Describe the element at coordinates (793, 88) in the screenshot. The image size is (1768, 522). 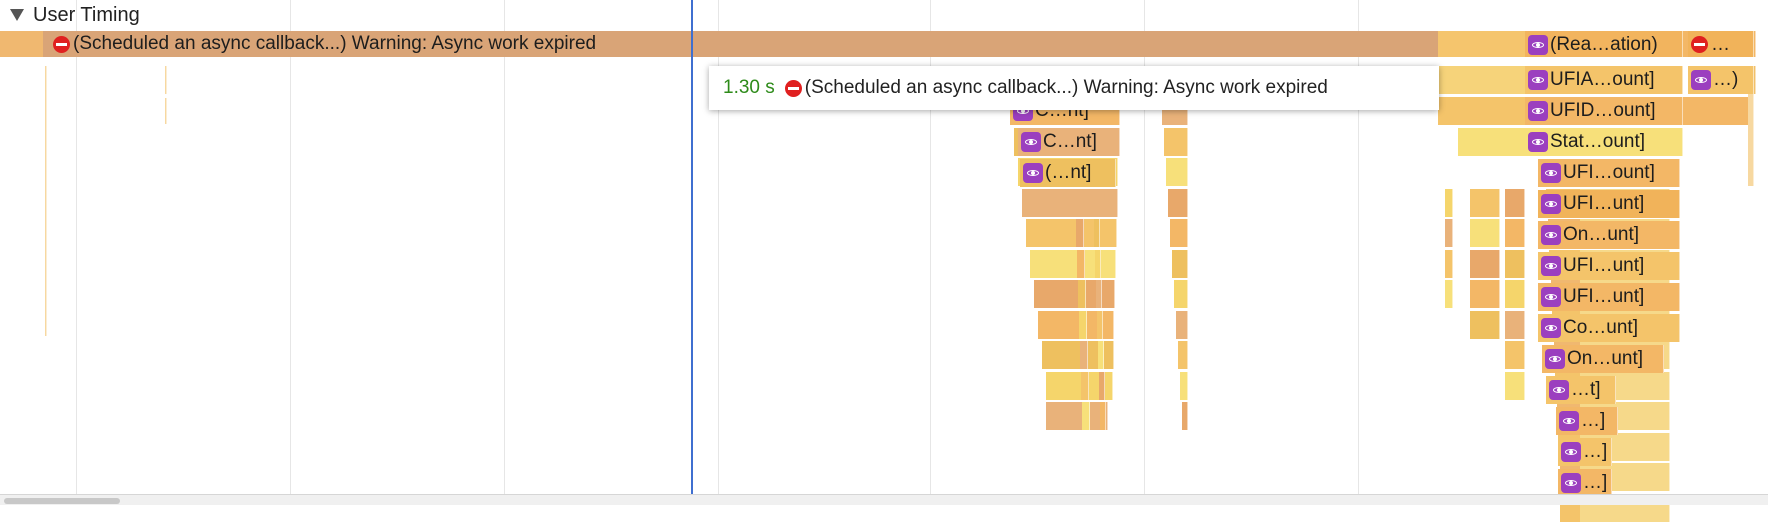
I see `warning-icon` at that location.